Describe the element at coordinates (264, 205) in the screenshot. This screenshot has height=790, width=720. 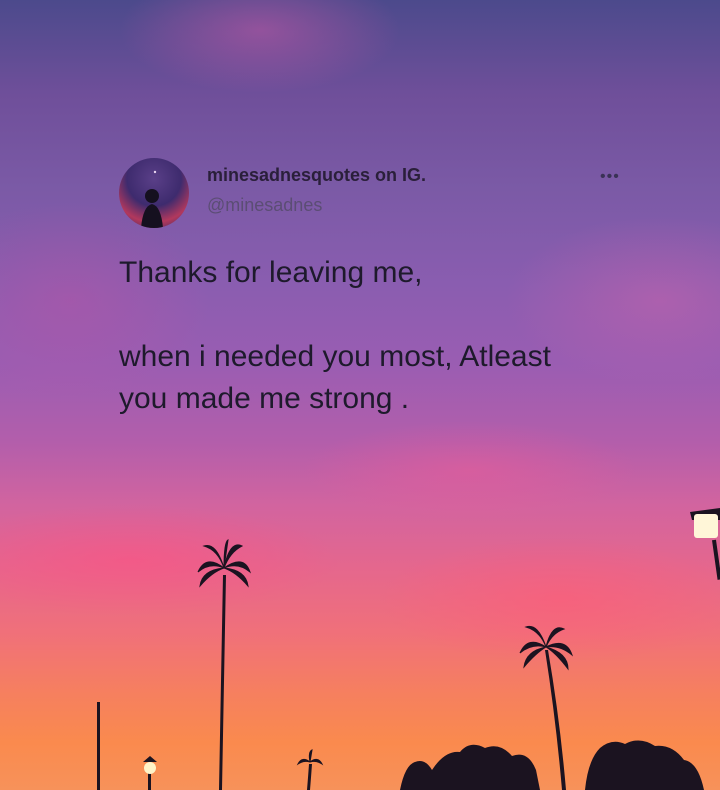
I see `user-handle: @minesadnes` at that location.